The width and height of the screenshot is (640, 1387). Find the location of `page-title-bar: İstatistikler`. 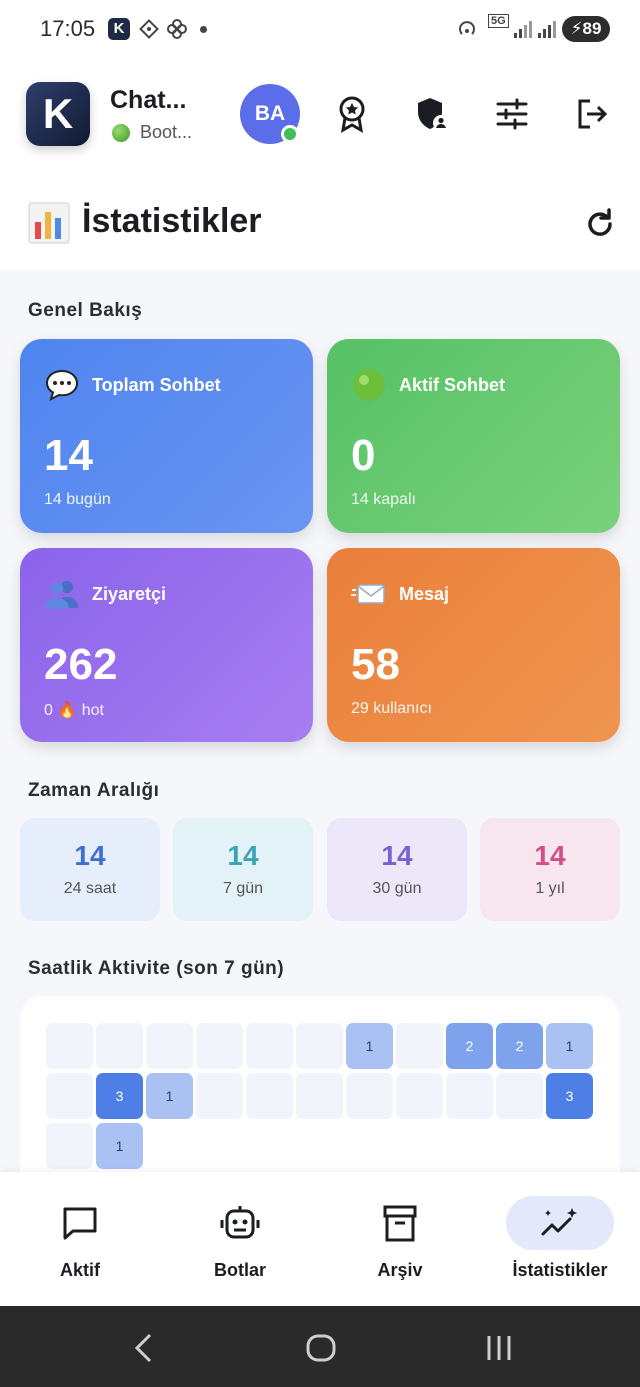

page-title-bar: İstatistikler is located at coordinates (320, 225).